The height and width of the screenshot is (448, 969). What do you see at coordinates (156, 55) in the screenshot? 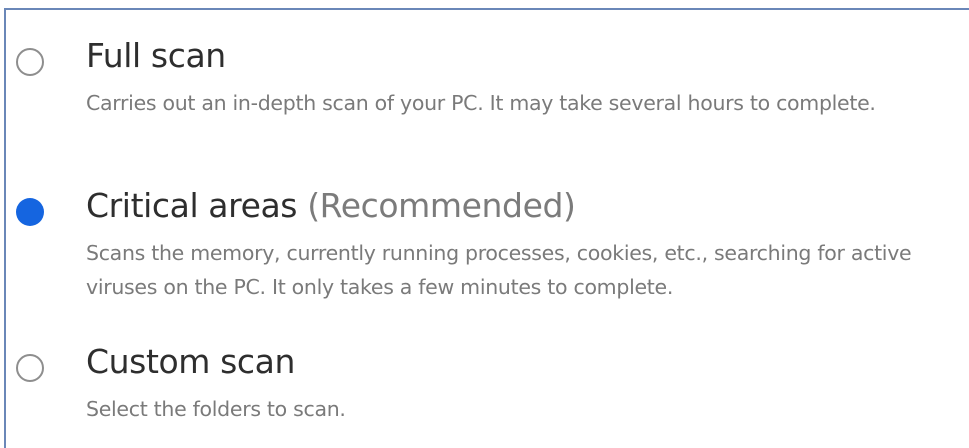
I see `full-scan-title: Full scan` at bounding box center [156, 55].